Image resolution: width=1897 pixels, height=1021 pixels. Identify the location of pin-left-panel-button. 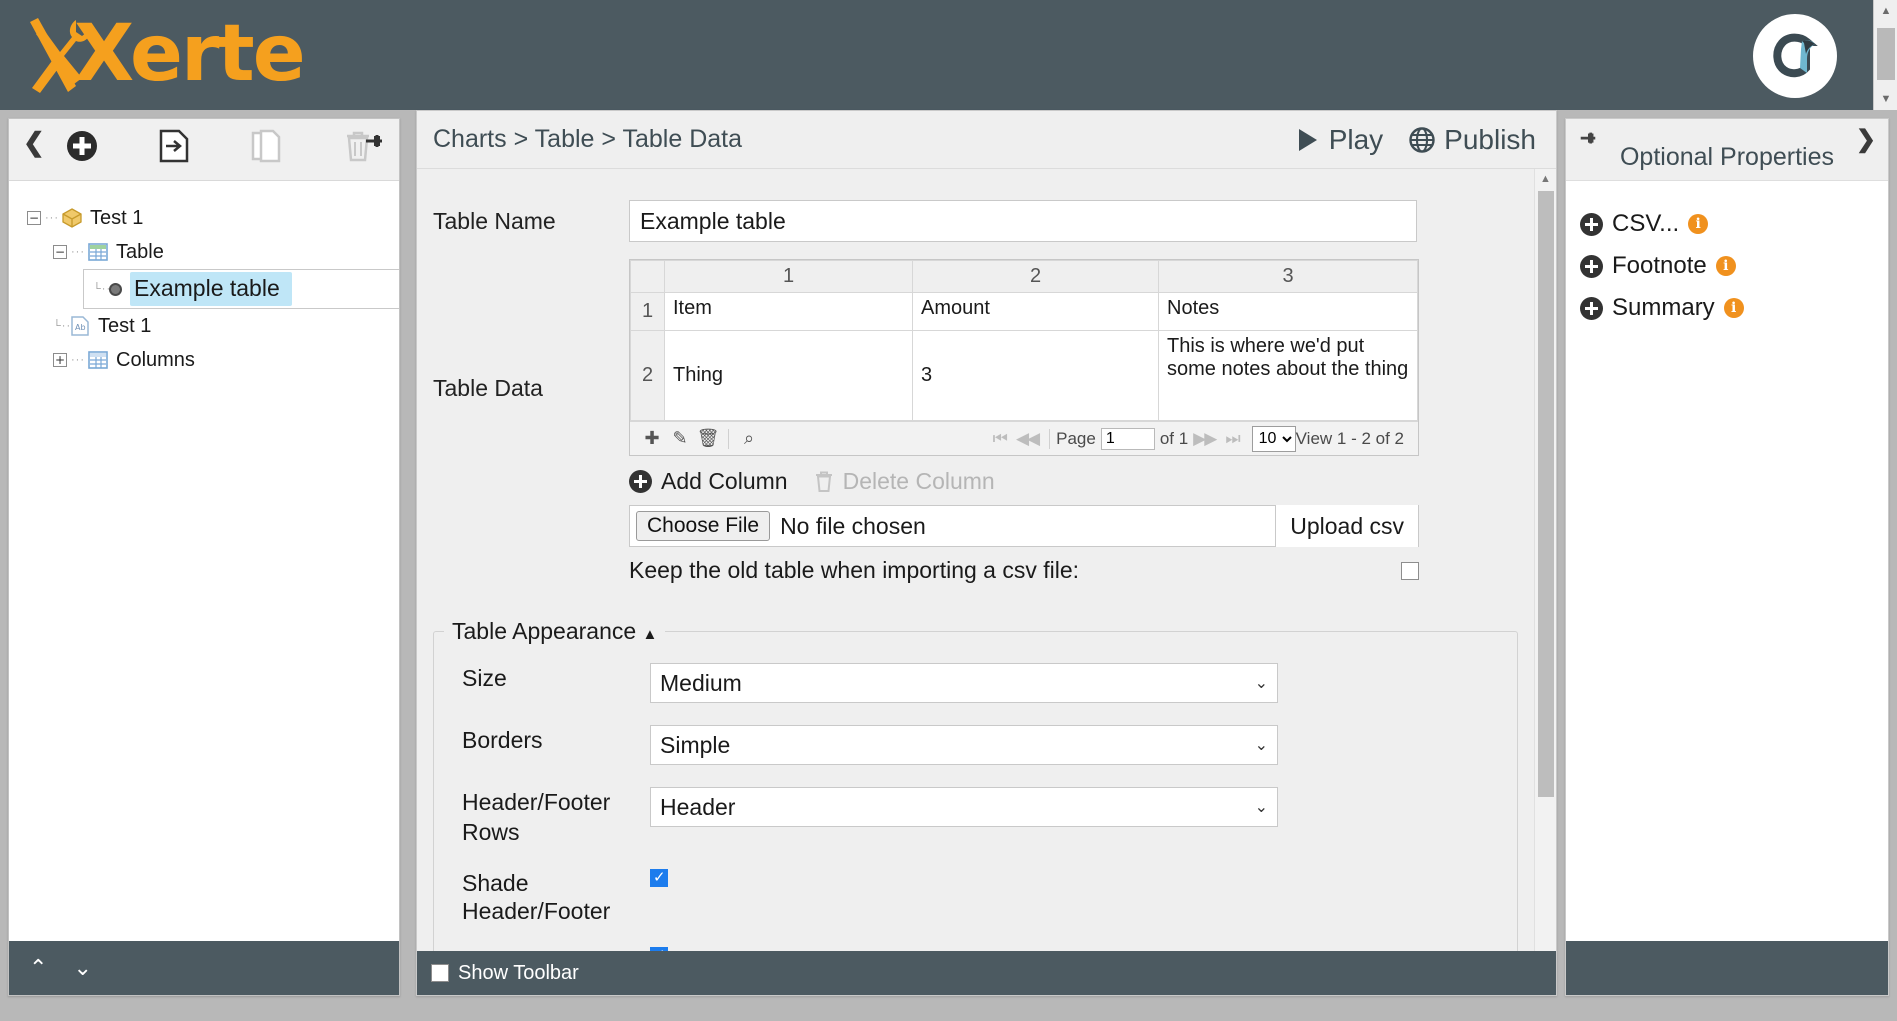
(374, 144).